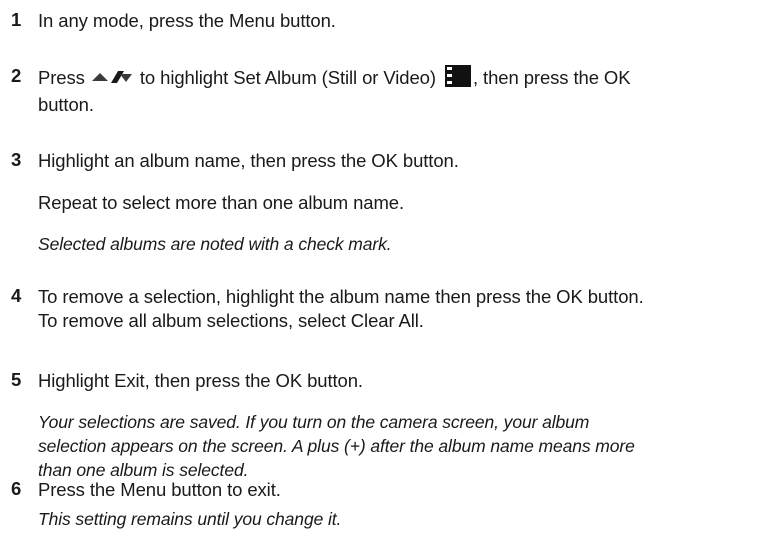 The image size is (769, 533). I want to click on step-text-highlight: to highlight Set Album (Still or Video), so click(287, 77).